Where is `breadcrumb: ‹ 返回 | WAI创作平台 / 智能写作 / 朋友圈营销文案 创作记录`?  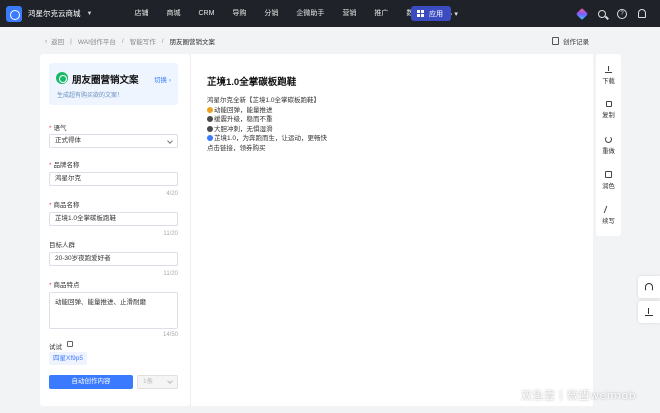 breadcrumb: ‹ 返回 | WAI创作平台 / 智能写作 / 朋友圈营销文案 创作记录 is located at coordinates (316, 41).